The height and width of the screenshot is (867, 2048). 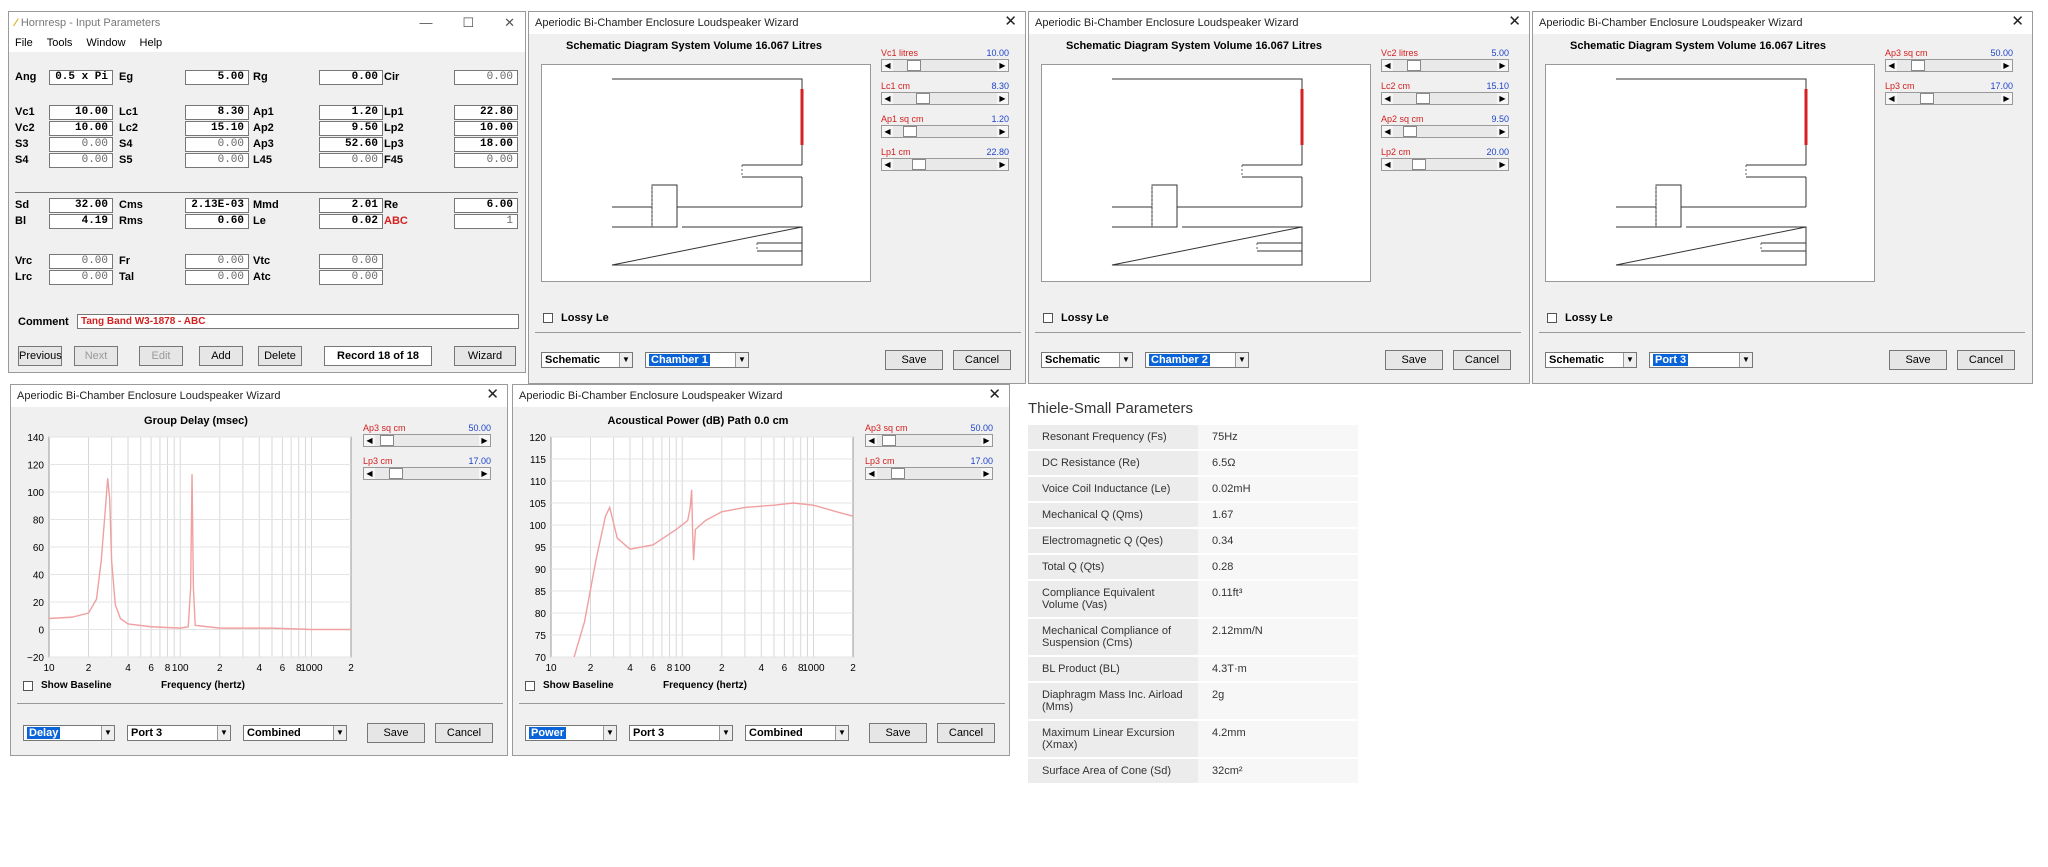 I want to click on param-field: 0.5 x Pi, so click(x=81, y=77).